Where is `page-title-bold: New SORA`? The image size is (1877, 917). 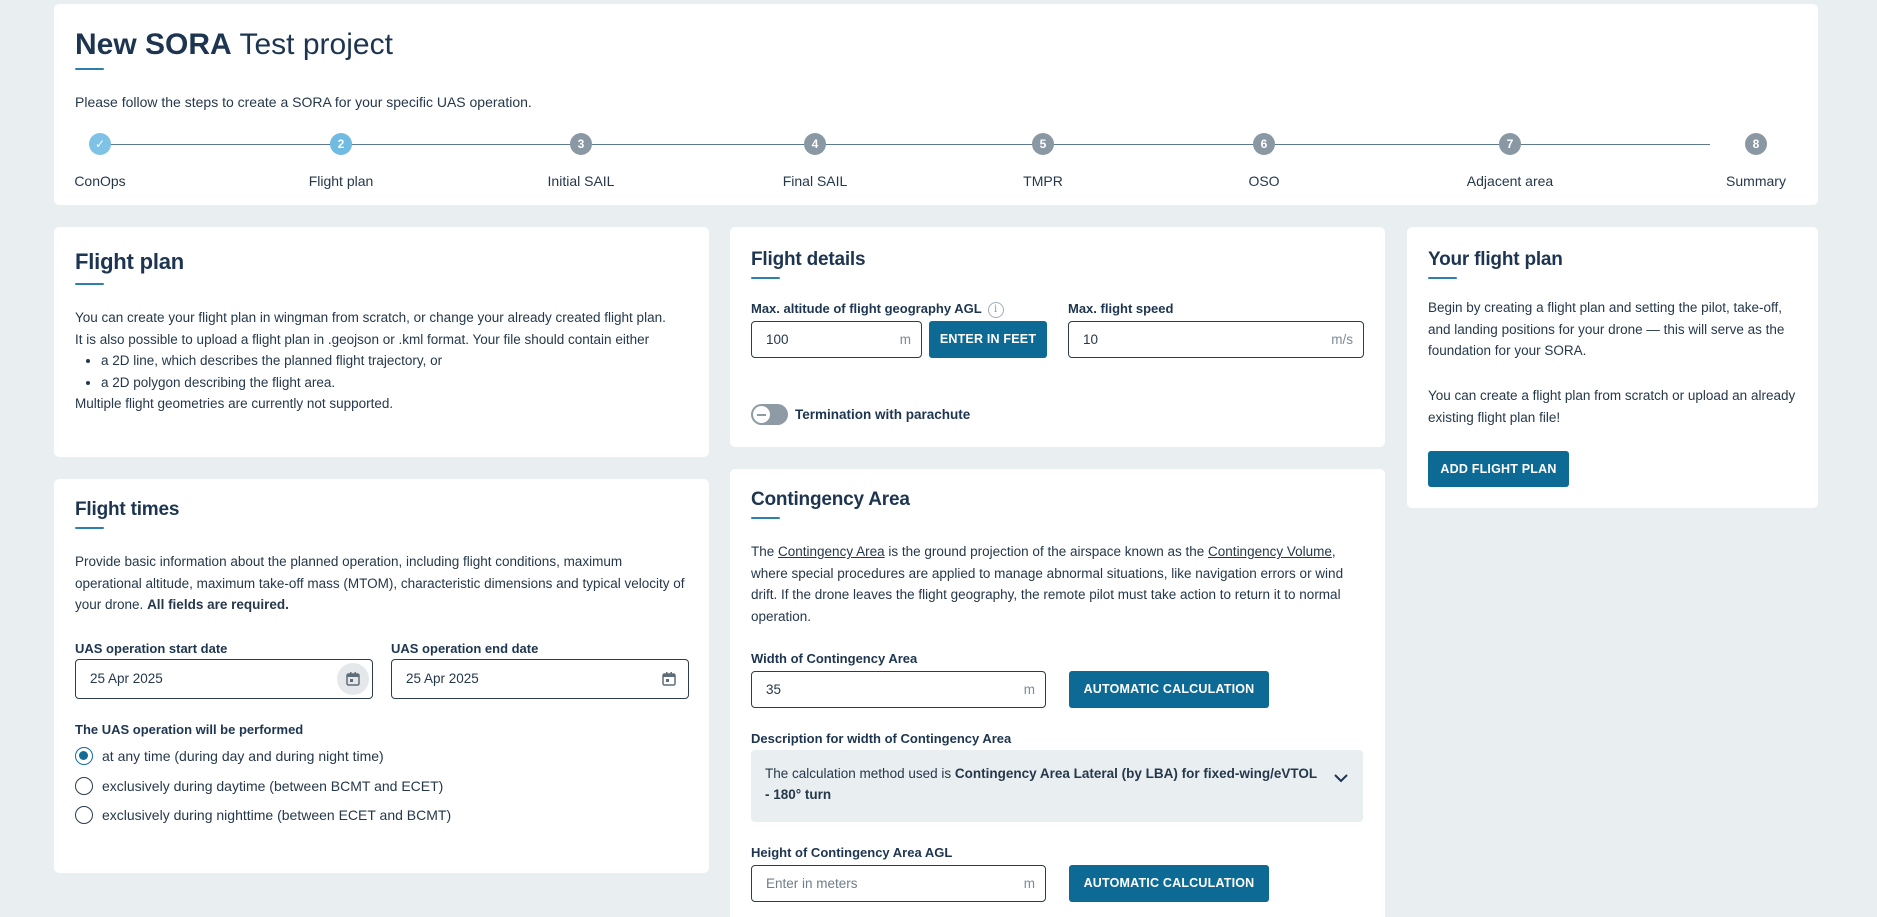 page-title-bold: New SORA is located at coordinates (153, 44).